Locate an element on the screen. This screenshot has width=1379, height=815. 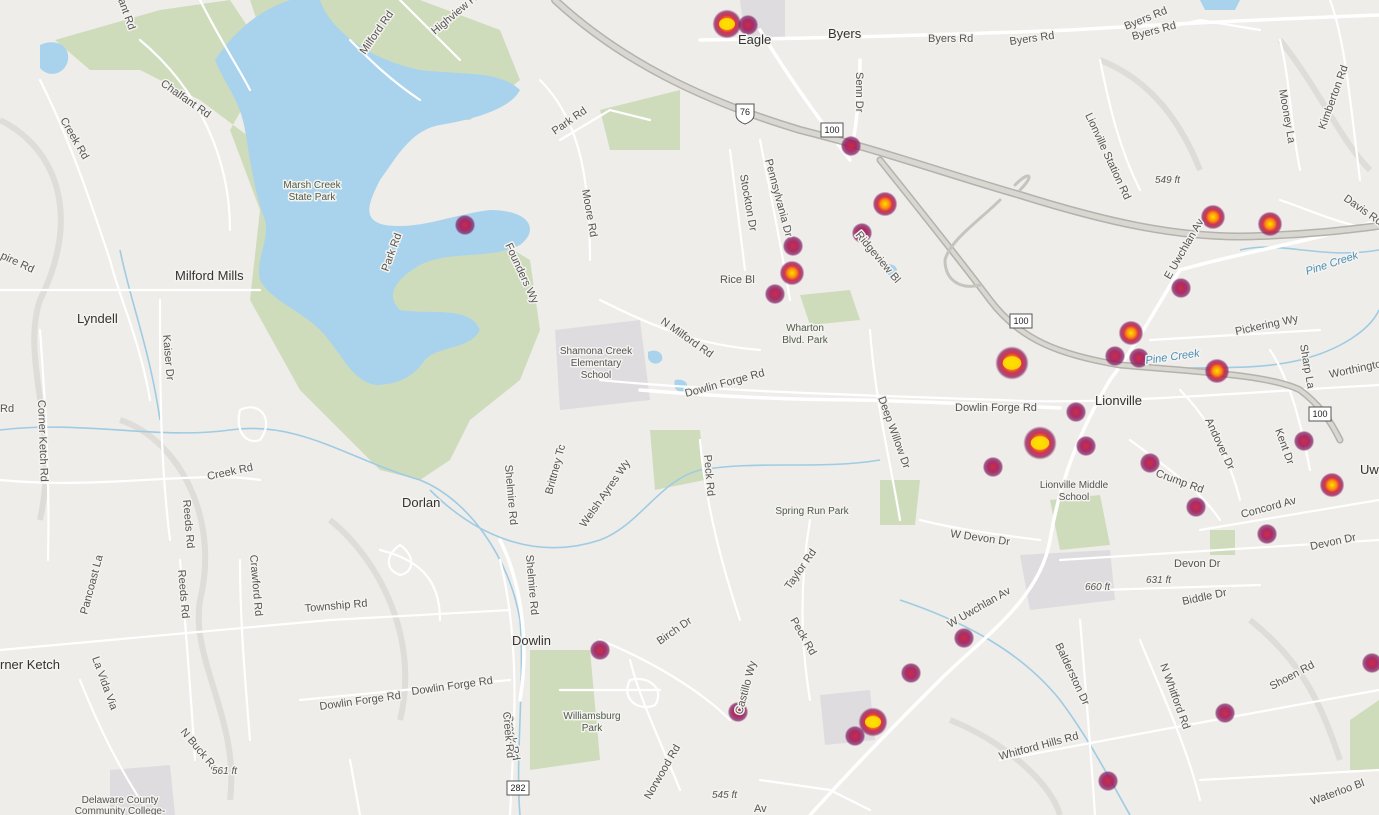
shield-i76-label: 76 is located at coordinates (745, 112).